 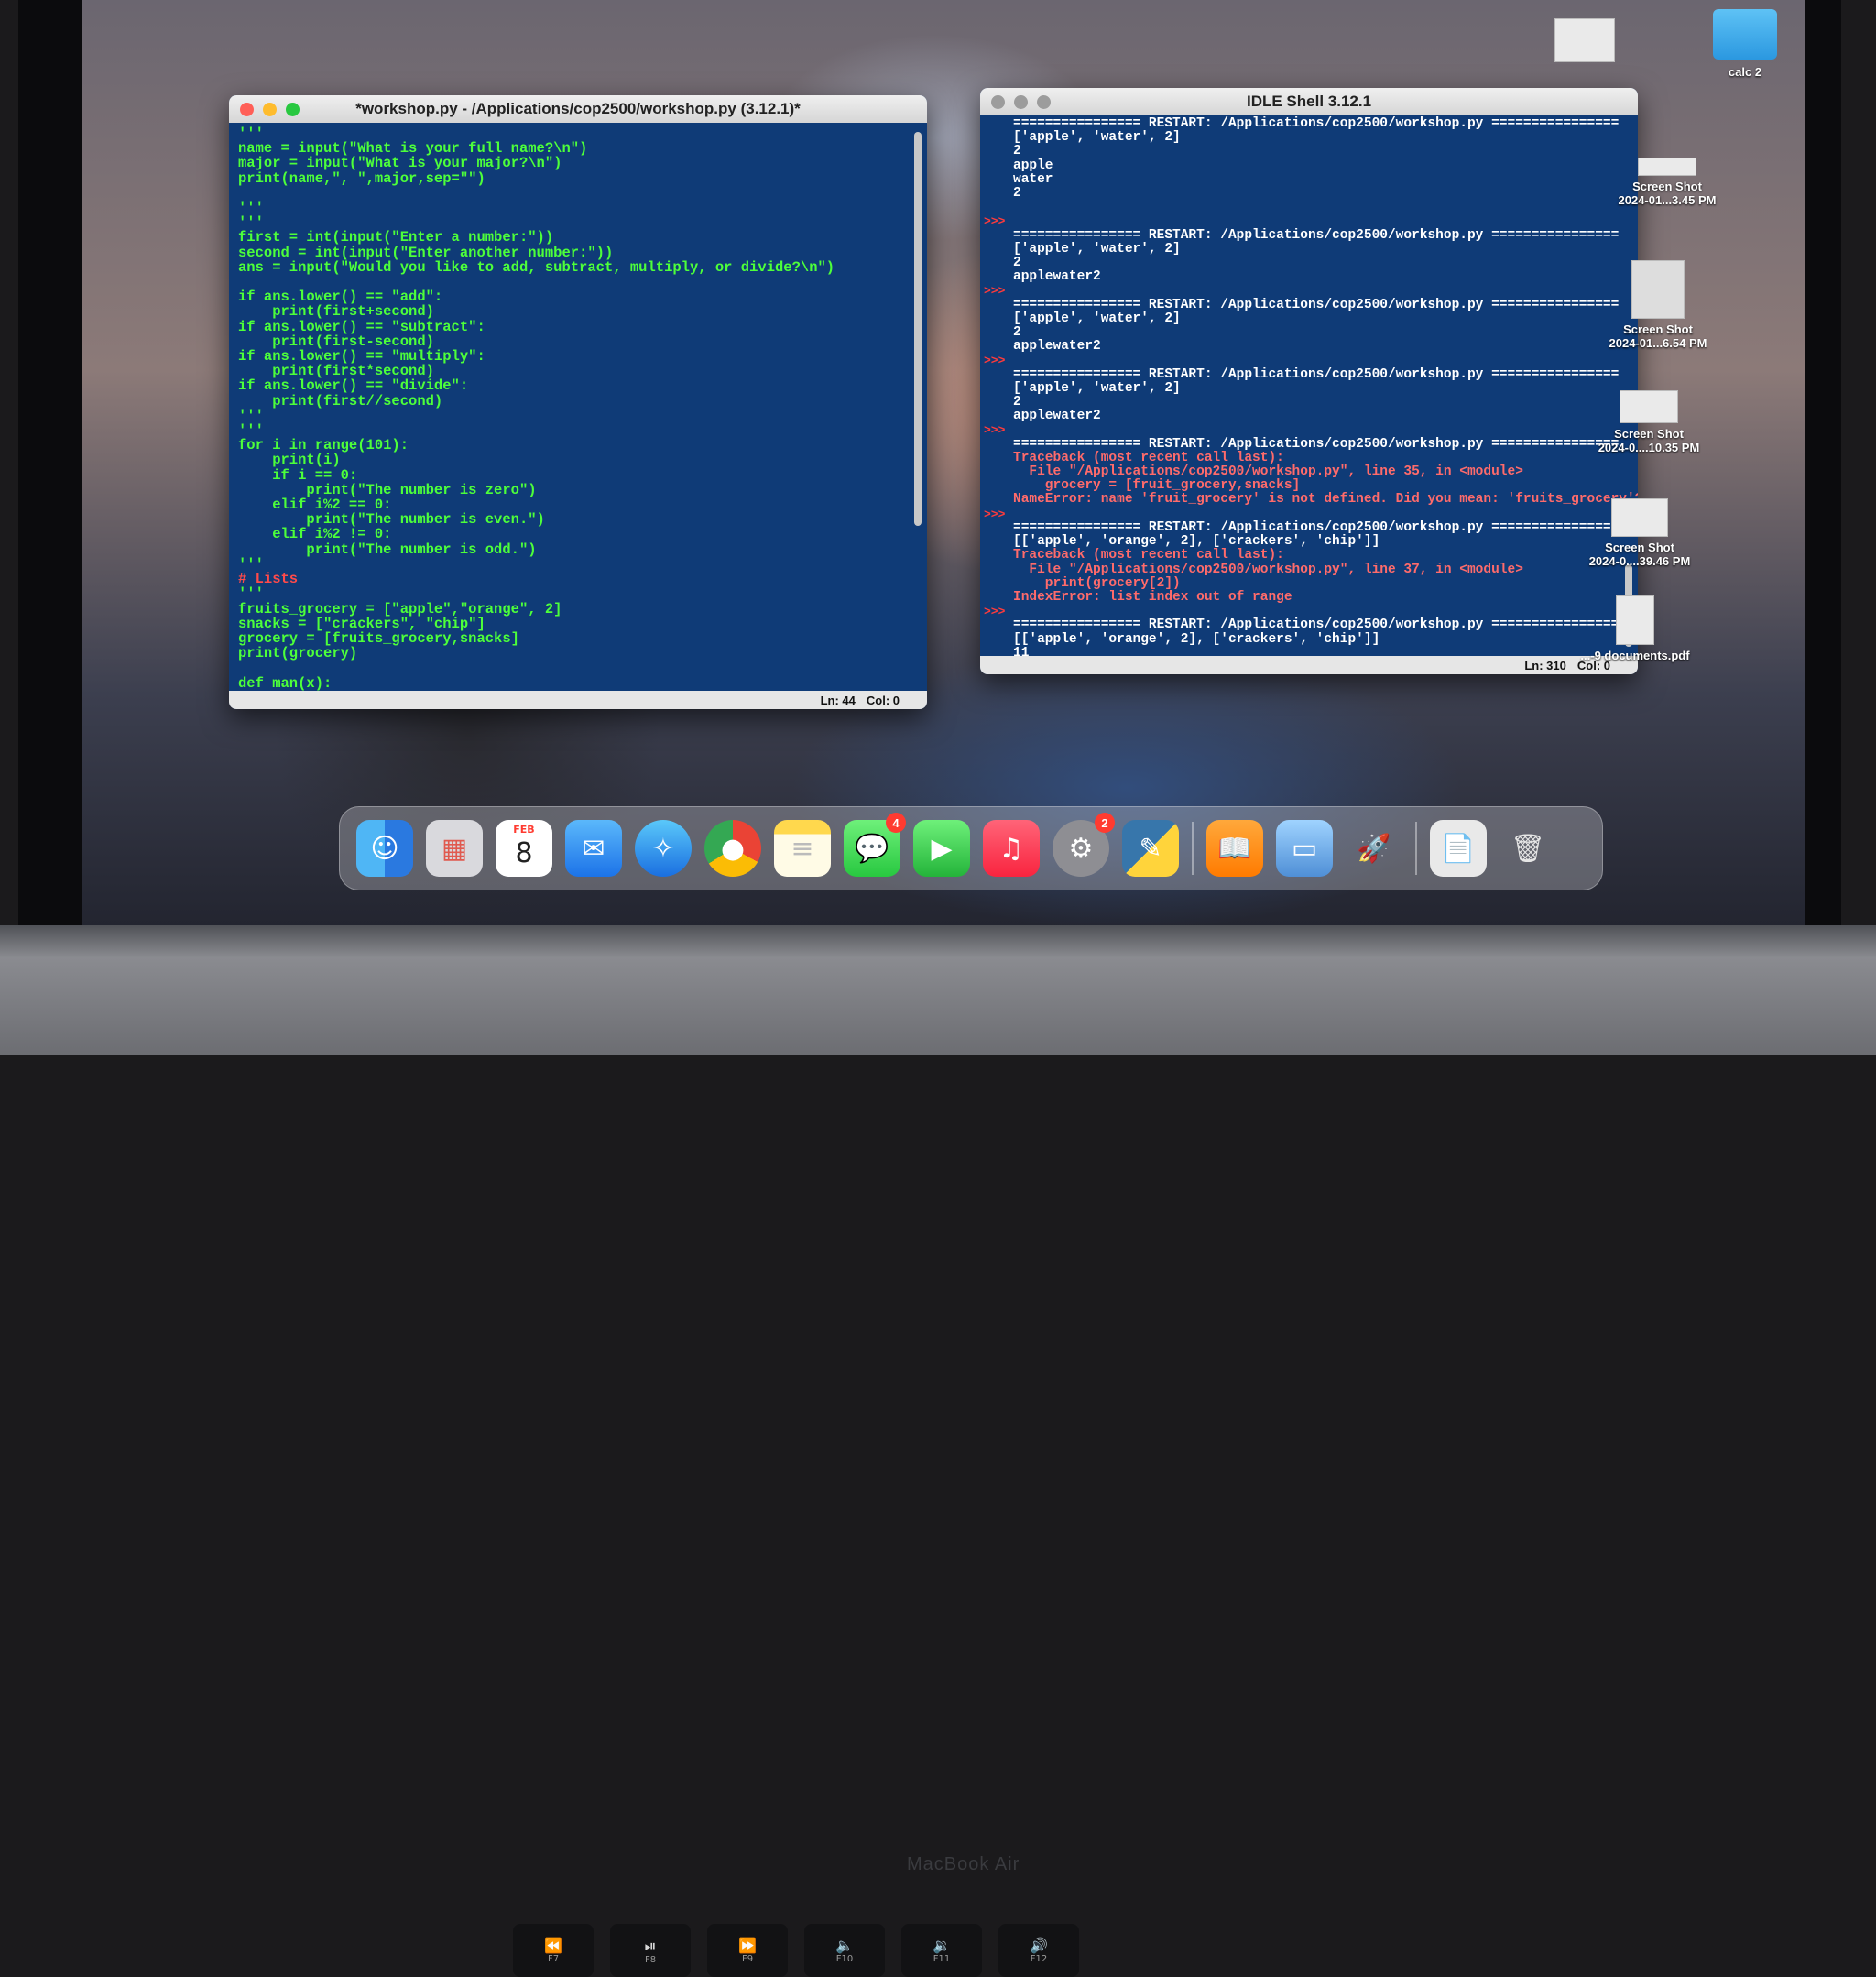 What do you see at coordinates (1745, 72) in the screenshot?
I see `folder-label: calc 2` at bounding box center [1745, 72].